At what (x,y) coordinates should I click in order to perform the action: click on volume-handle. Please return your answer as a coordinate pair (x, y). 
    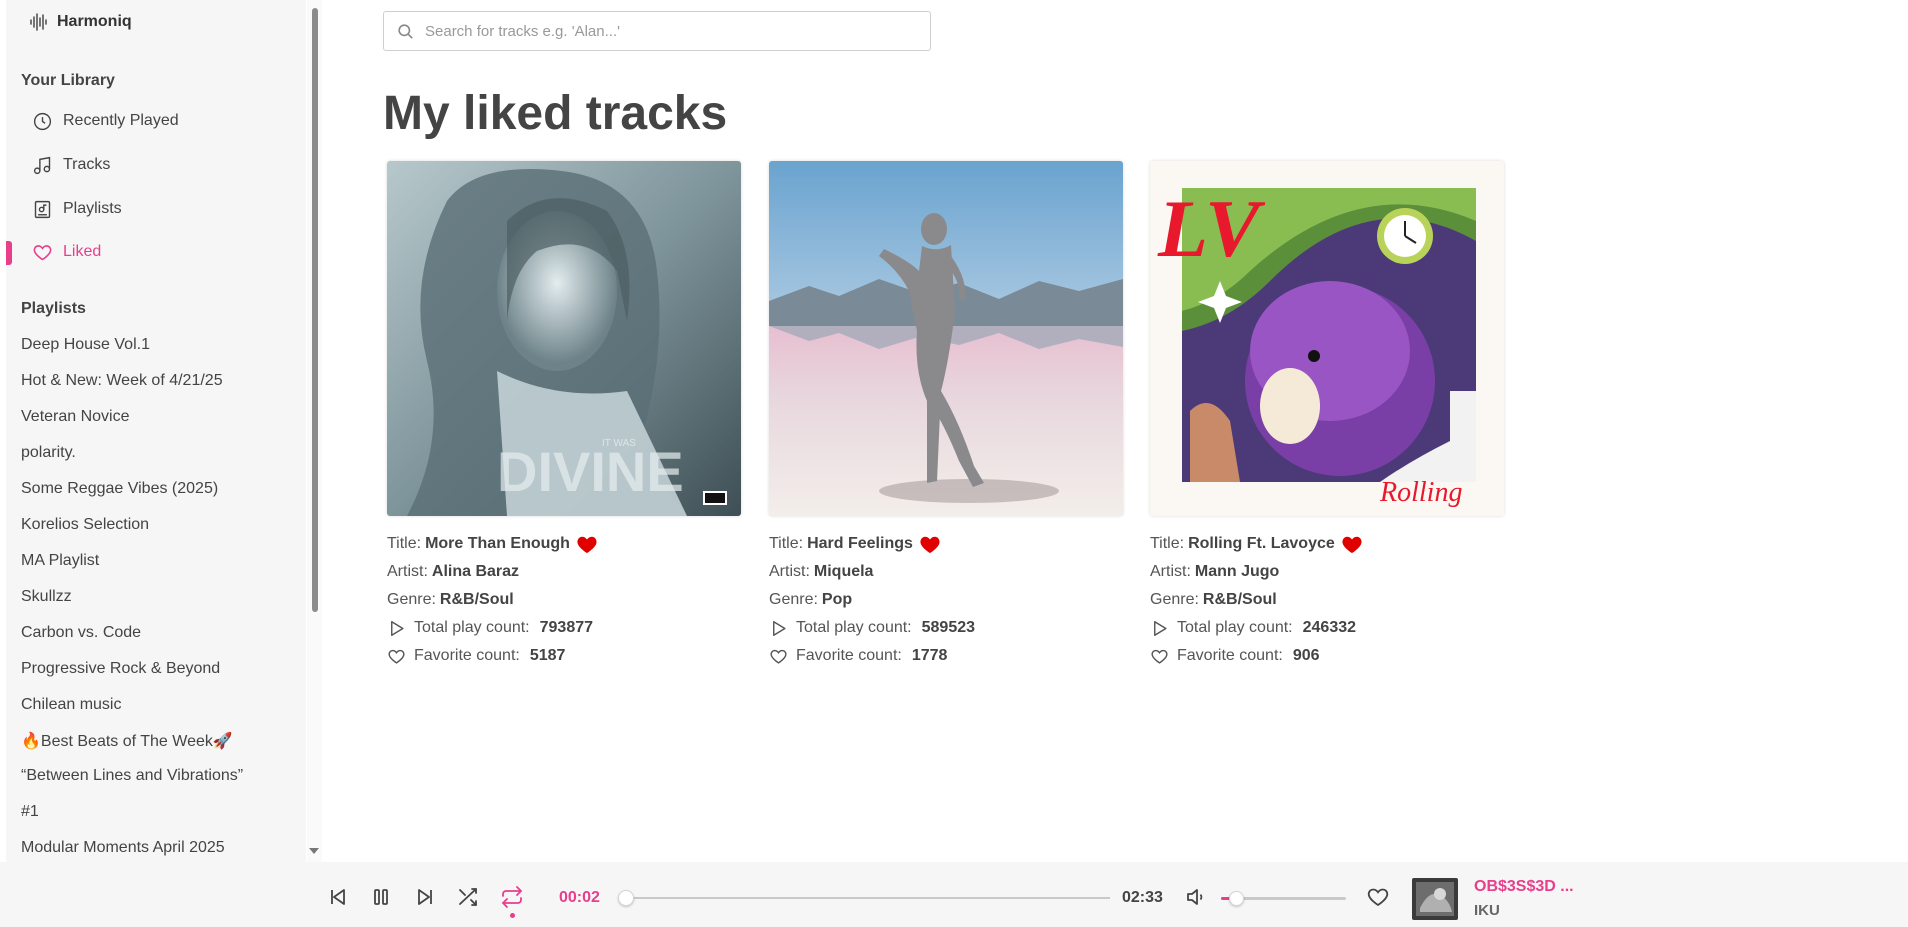
    Looking at the image, I should click on (1236, 898).